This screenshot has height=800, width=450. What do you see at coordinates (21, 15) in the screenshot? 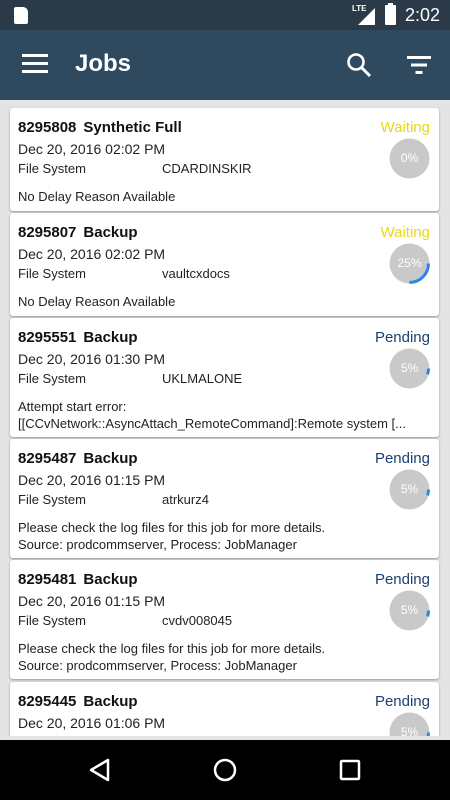
I see `sd-card-icon` at bounding box center [21, 15].